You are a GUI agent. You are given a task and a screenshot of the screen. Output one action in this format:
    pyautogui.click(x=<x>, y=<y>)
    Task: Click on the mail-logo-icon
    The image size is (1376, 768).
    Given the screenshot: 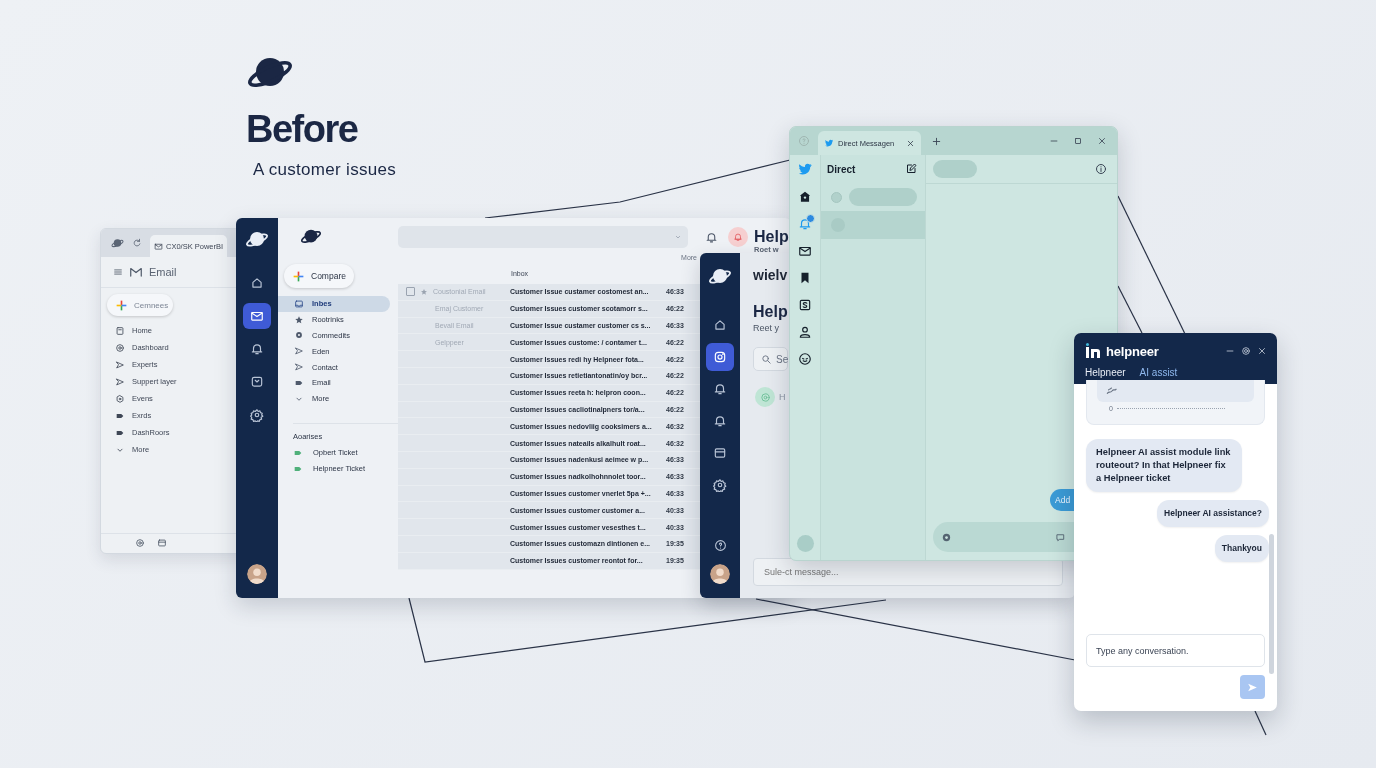 What is the action you would take?
    pyautogui.click(x=136, y=272)
    